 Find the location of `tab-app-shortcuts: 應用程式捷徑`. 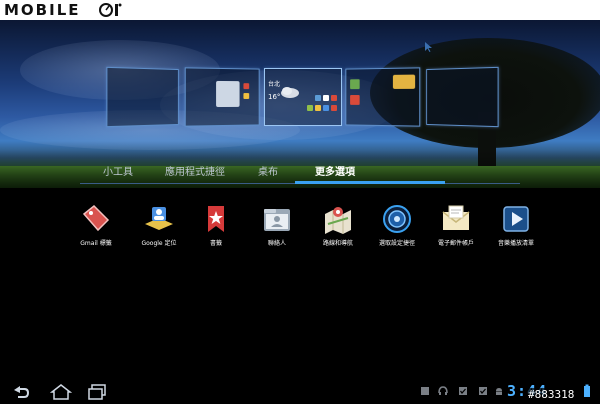

tab-app-shortcuts: 應用程式捷徑 is located at coordinates (195, 170).